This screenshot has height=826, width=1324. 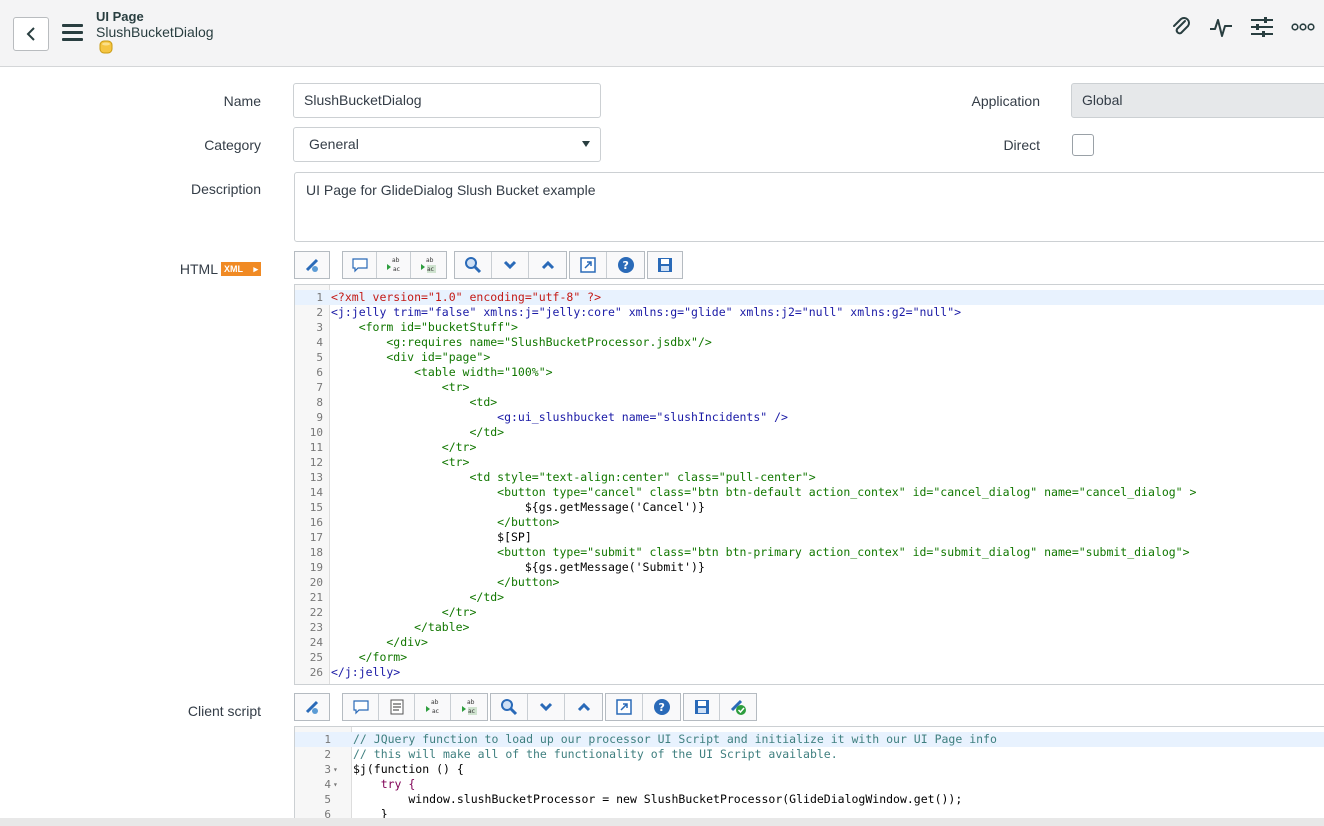 I want to click on code-text: </j:jelly>, so click(x=366, y=672).